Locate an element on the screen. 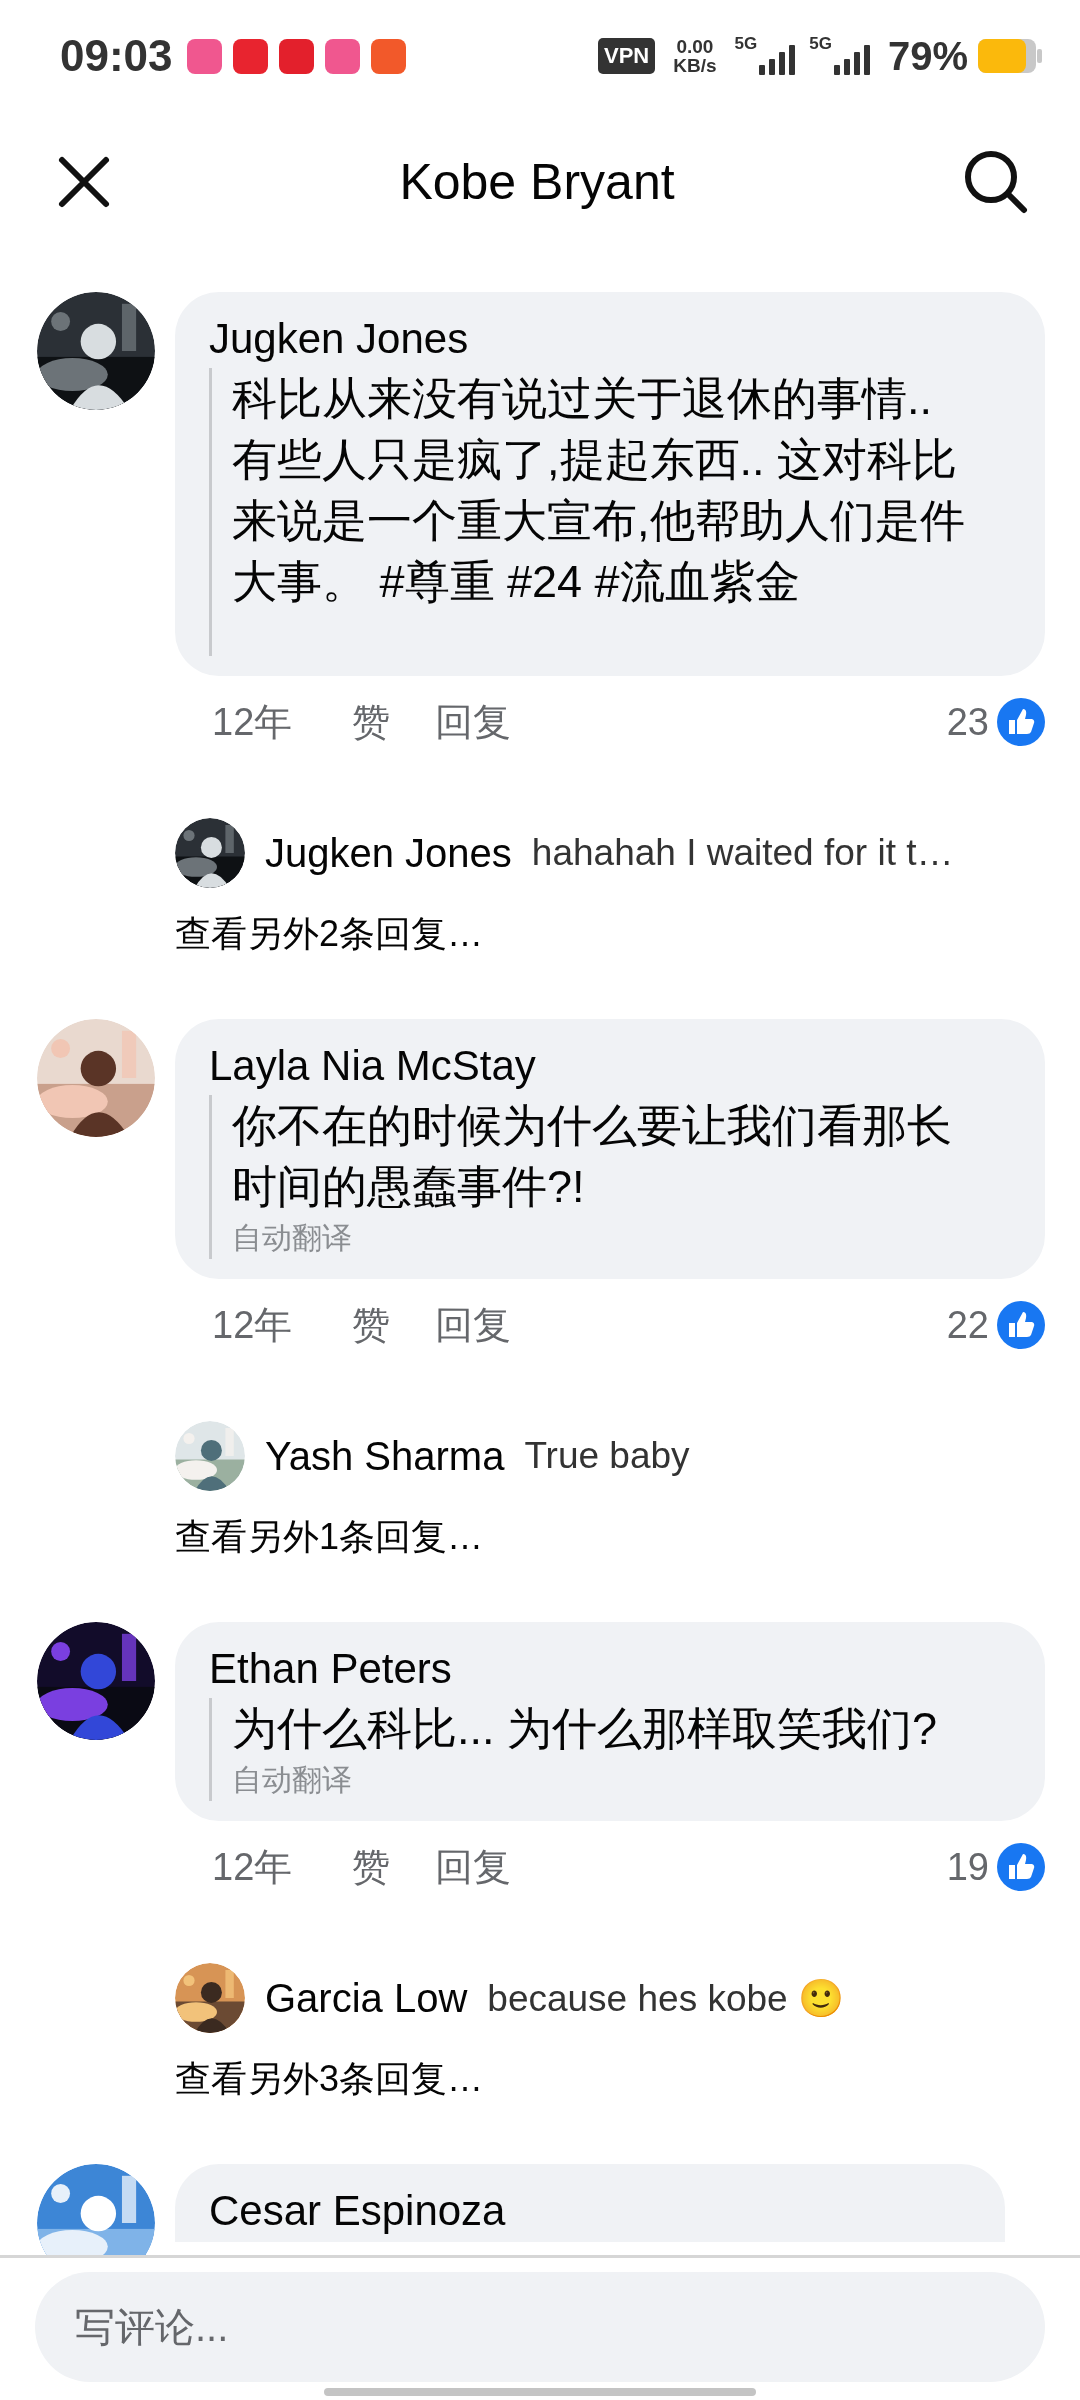 This screenshot has width=1080, height=2400. reply-author: Yash Sharma is located at coordinates (385, 1456).